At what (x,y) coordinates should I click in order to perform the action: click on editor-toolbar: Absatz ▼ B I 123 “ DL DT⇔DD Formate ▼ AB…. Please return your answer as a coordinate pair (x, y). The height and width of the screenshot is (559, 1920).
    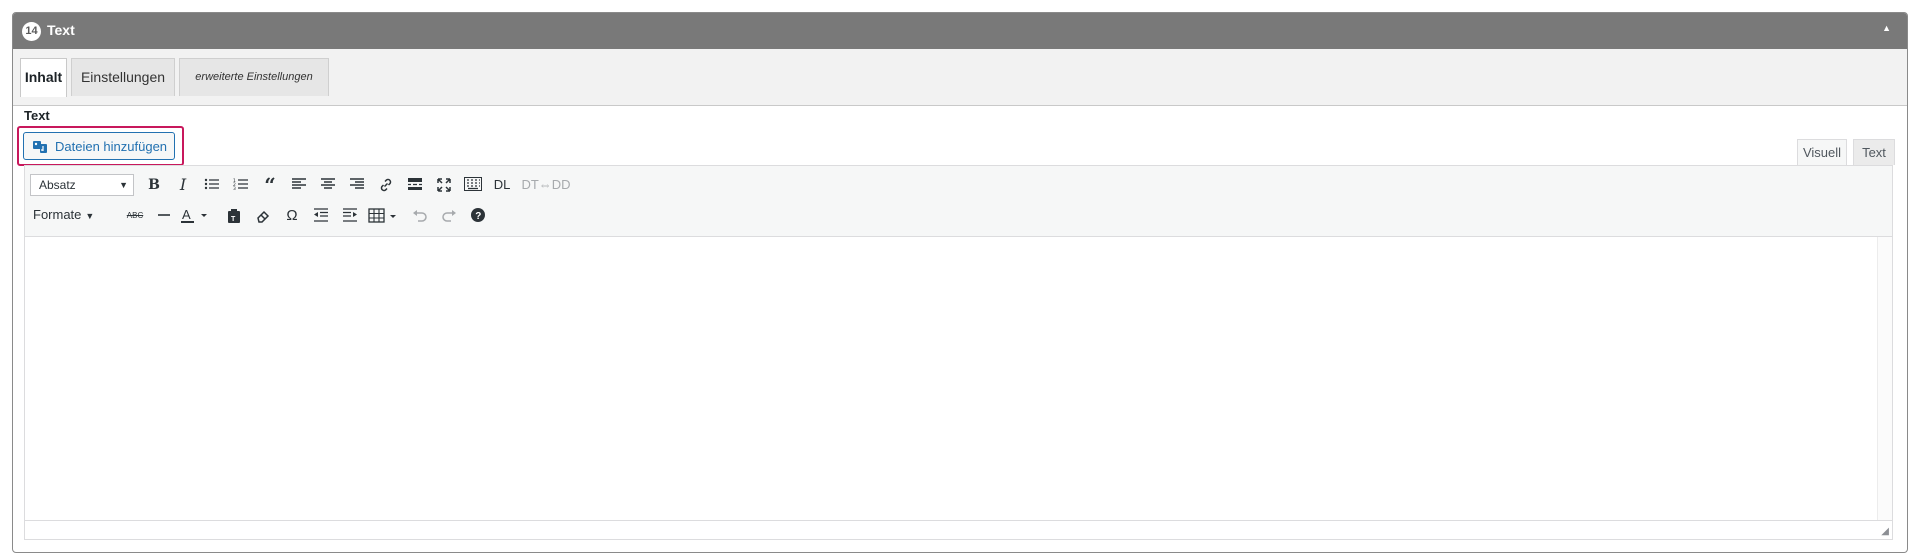
    Looking at the image, I should click on (958, 201).